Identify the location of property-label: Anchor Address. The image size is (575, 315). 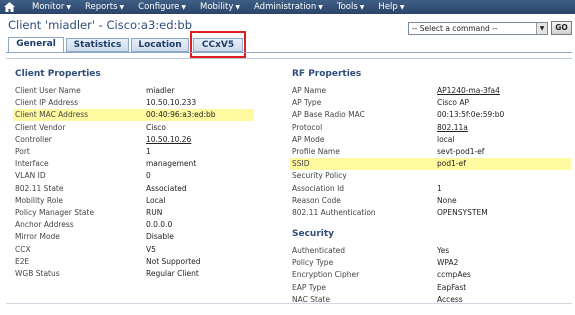
(44, 225).